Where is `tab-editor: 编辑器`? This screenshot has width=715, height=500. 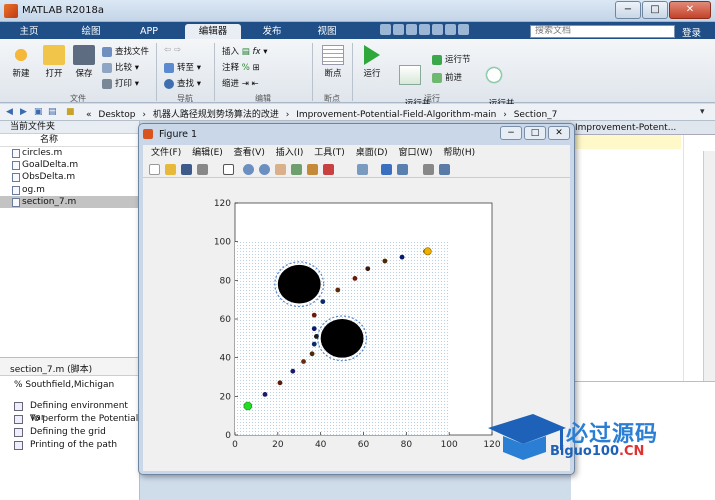 tab-editor: 编辑器 is located at coordinates (213, 31).